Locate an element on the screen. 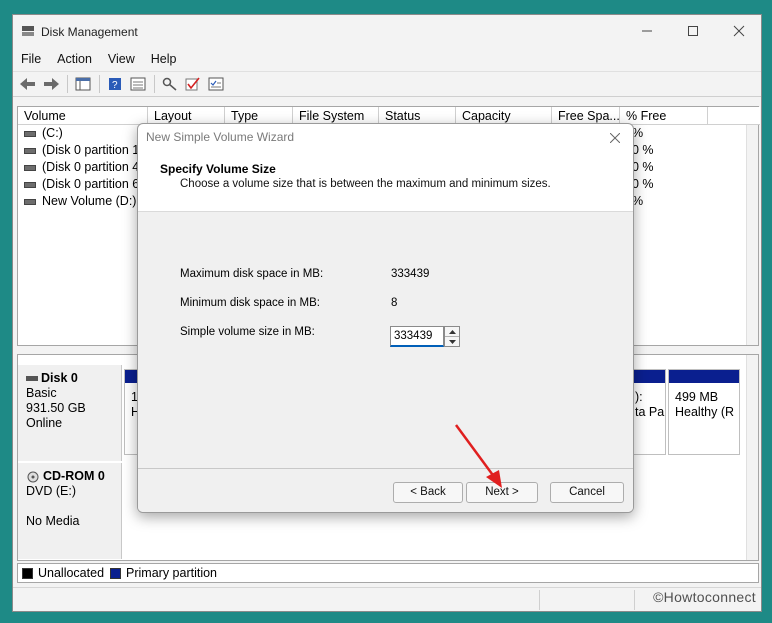 This screenshot has width=772, height=623. volume-size-stepper is located at coordinates (452, 336).